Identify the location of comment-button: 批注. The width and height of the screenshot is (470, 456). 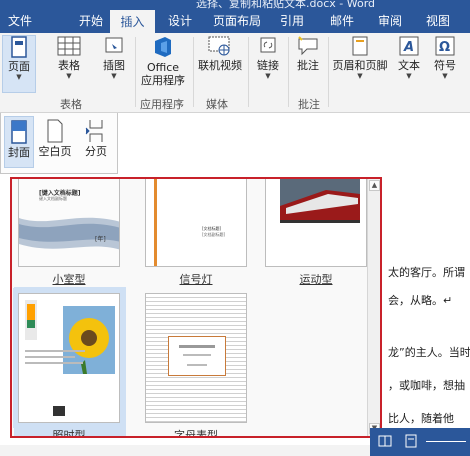
(308, 53).